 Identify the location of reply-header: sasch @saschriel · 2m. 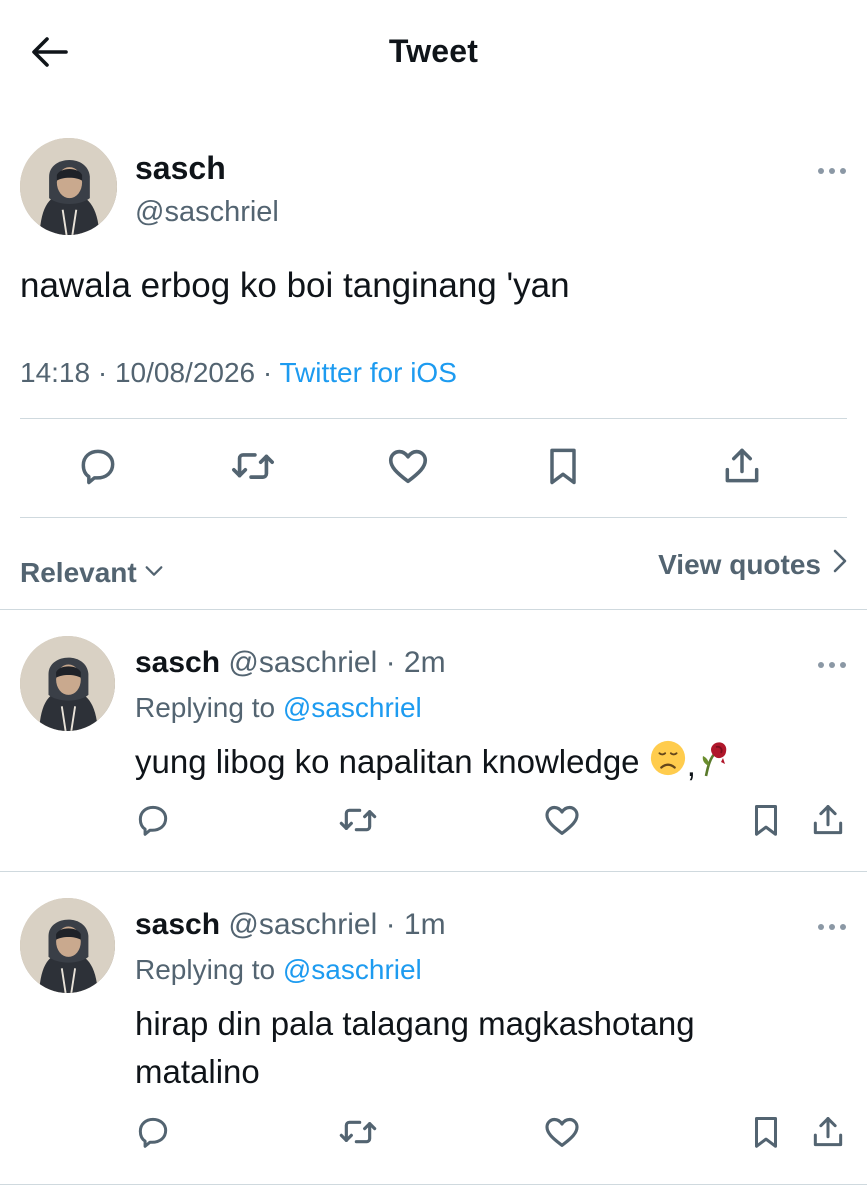
(290, 663).